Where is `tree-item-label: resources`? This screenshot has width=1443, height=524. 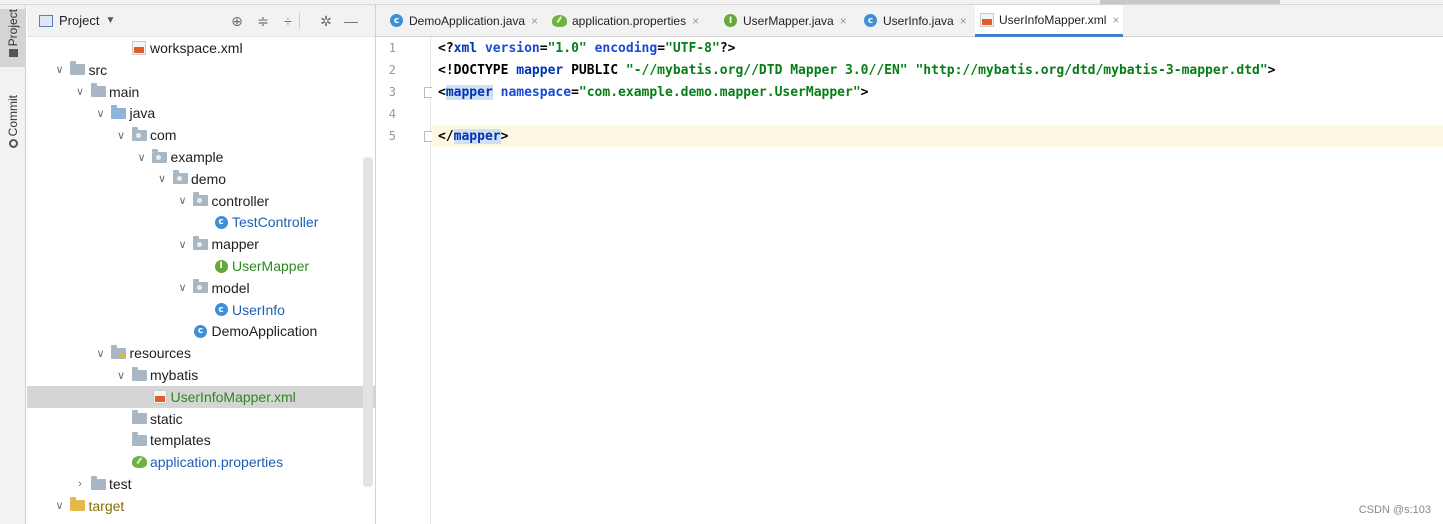 tree-item-label: resources is located at coordinates (160, 353).